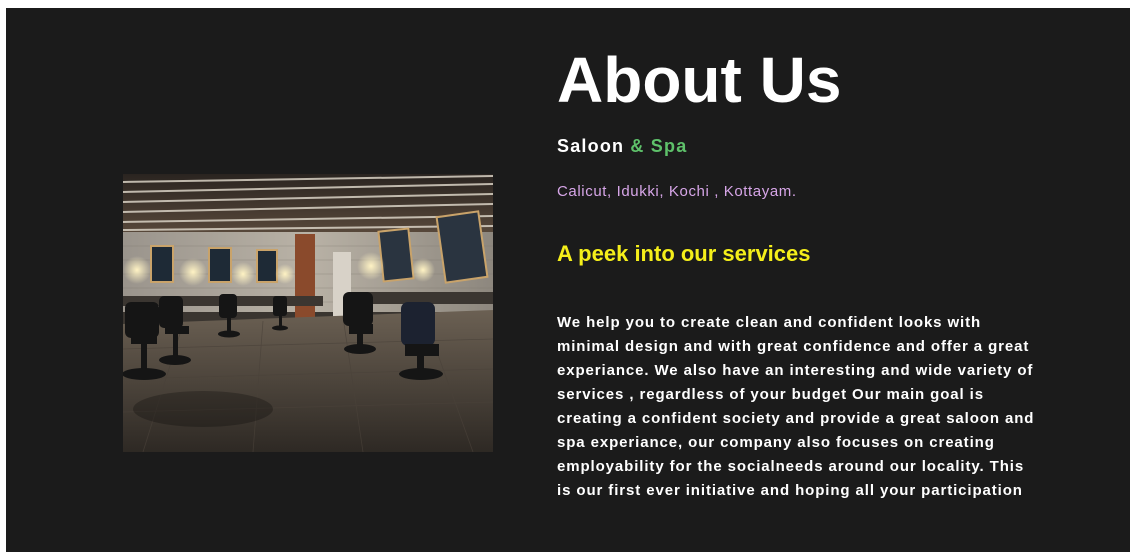  What do you see at coordinates (659, 146) in the screenshot?
I see `subtitle-accent: & Spa` at bounding box center [659, 146].